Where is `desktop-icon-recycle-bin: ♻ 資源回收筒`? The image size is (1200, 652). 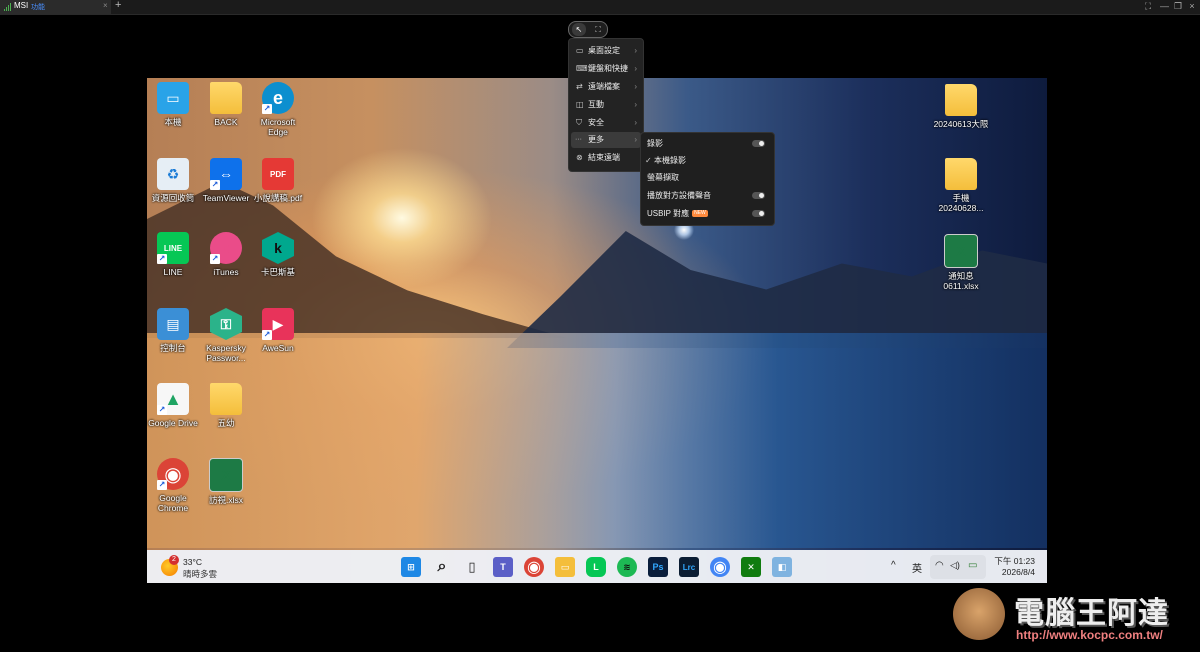 desktop-icon-recycle-bin: ♻ 資源回收筒 is located at coordinates (174, 180).